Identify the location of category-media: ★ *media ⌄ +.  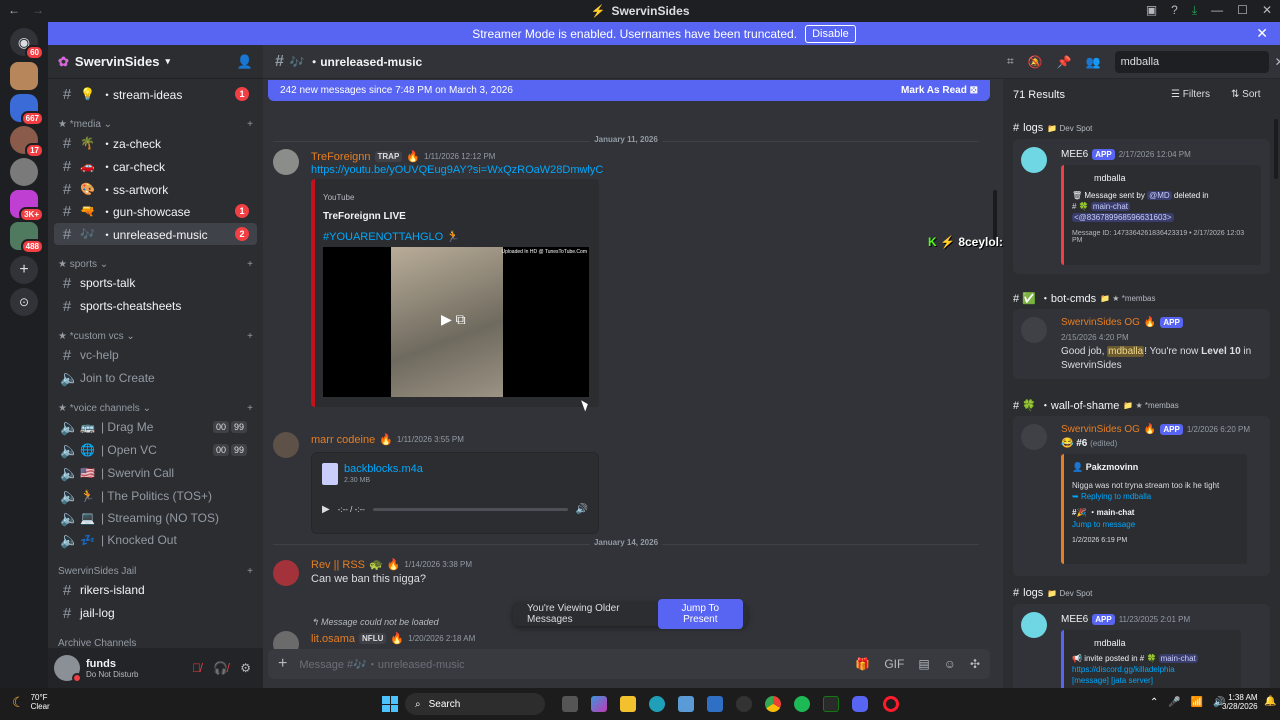
(155, 124).